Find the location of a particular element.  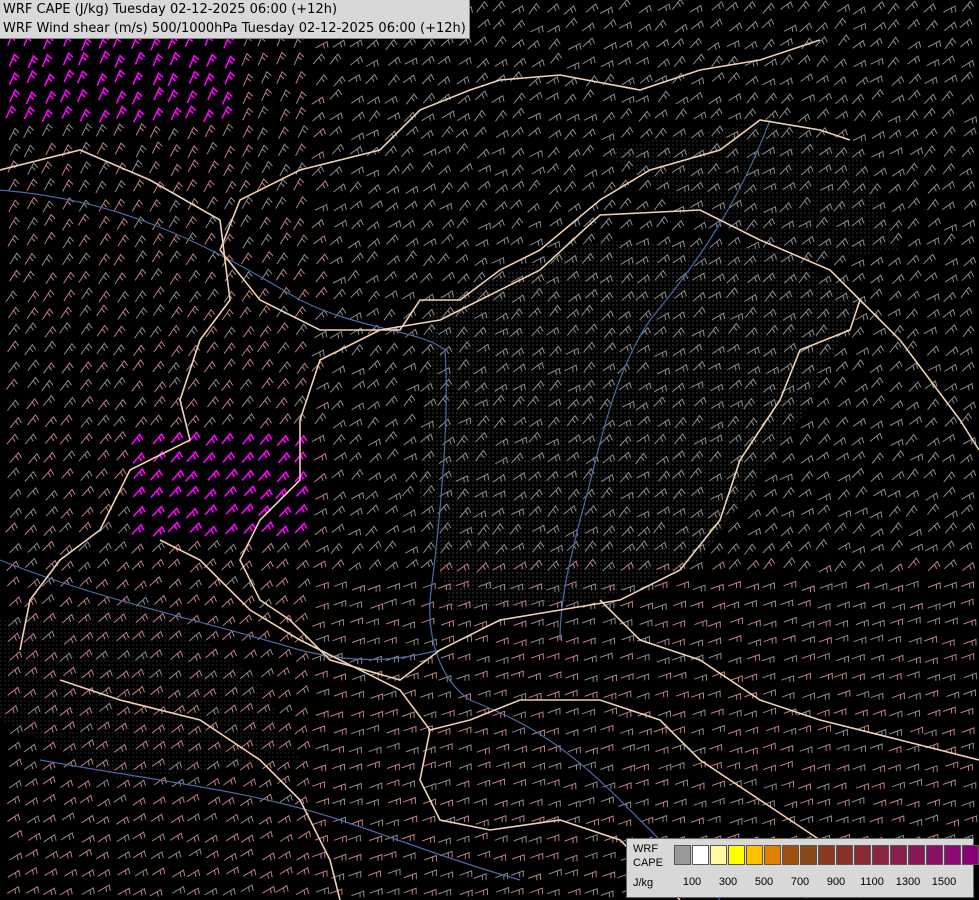

legend-ticks: 100 300 500 700 900 1100 1300 1500 is located at coordinates (822, 883).